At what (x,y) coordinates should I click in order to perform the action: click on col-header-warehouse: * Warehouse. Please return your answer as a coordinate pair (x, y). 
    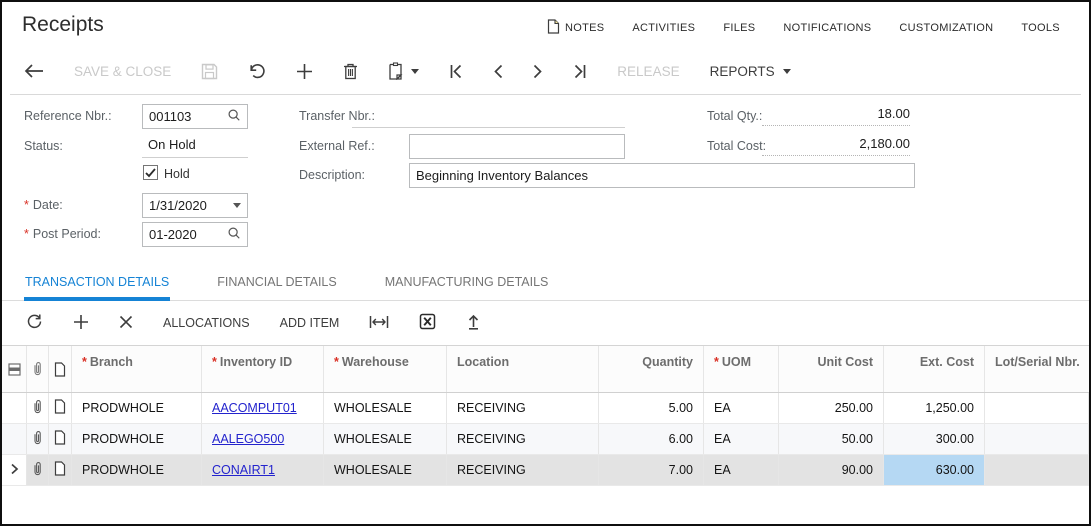
    Looking at the image, I should click on (385, 369).